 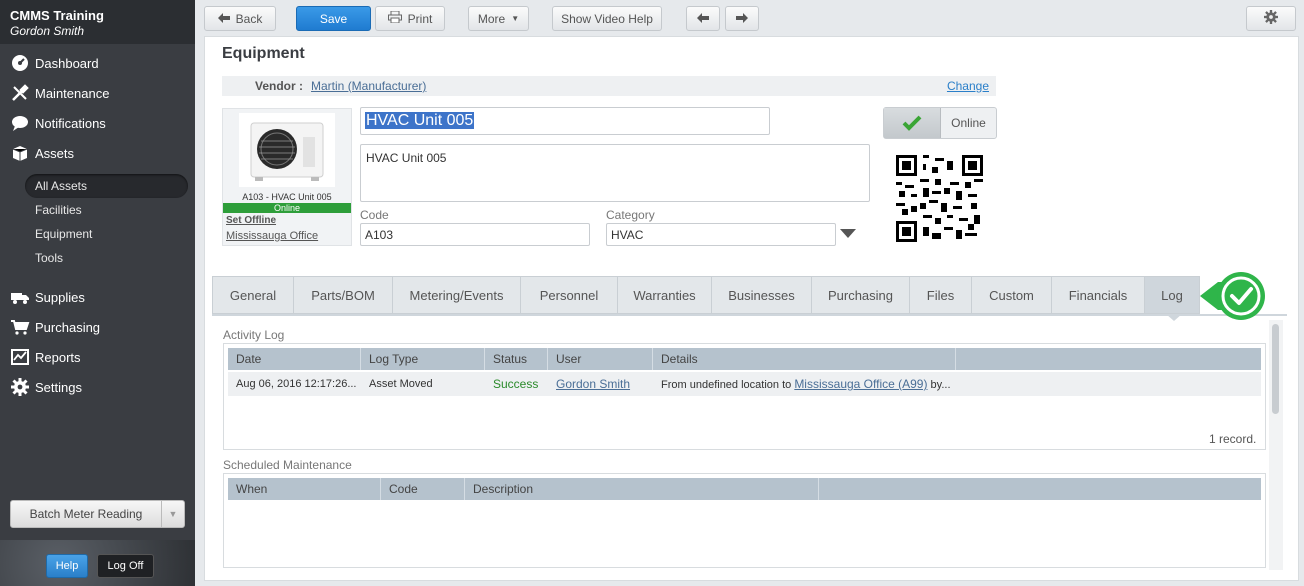 What do you see at coordinates (97, 387) in the screenshot?
I see `nav-settings: Settings` at bounding box center [97, 387].